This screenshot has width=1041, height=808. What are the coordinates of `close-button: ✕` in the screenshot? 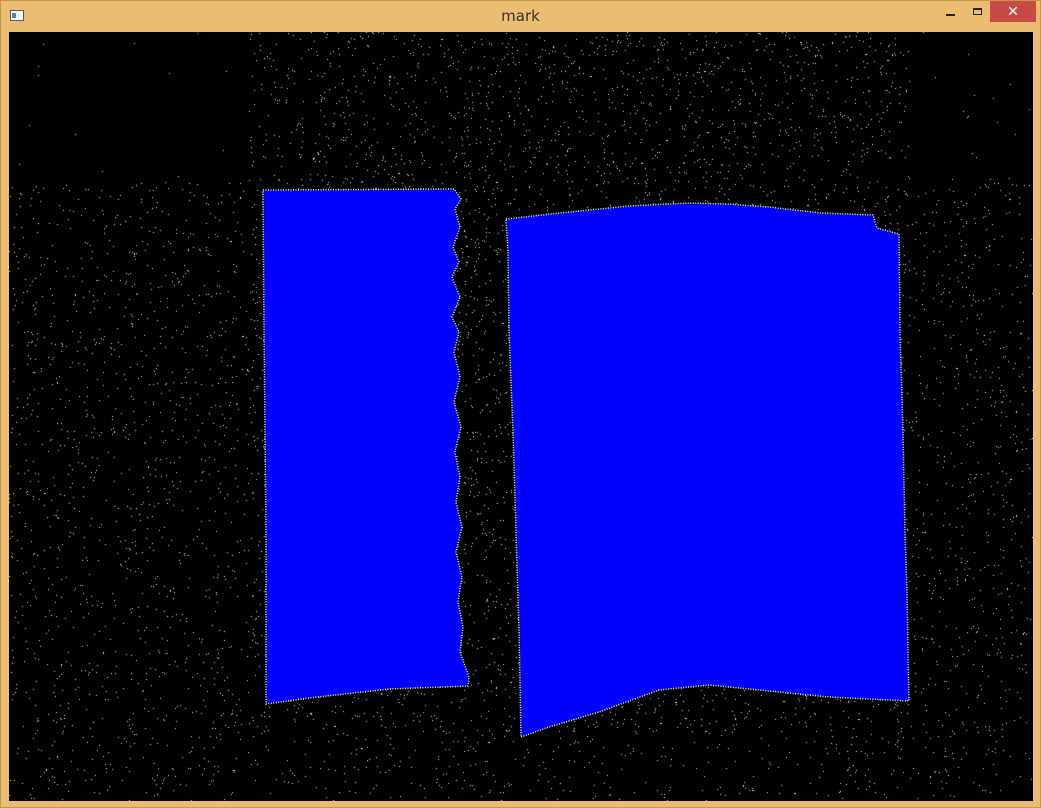 It's located at (1013, 11).